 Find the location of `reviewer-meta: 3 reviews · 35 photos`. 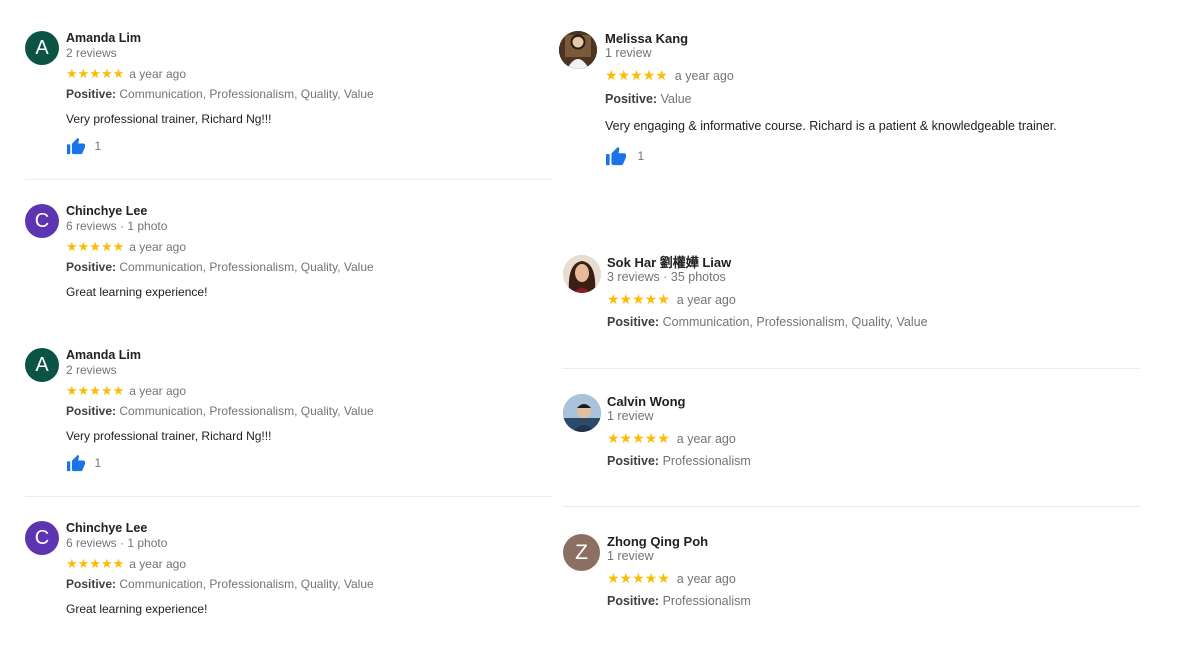

reviewer-meta: 3 reviews · 35 photos is located at coordinates (666, 277).